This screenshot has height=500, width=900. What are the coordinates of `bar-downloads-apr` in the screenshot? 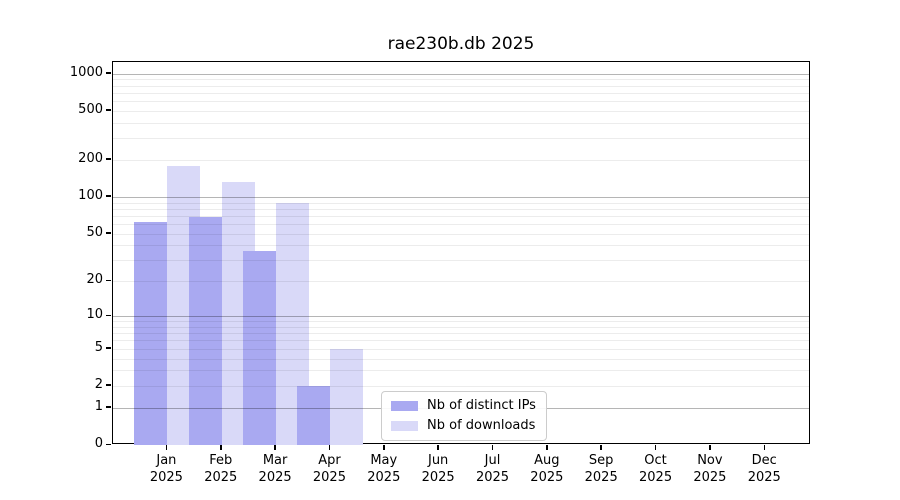 It's located at (347, 396).